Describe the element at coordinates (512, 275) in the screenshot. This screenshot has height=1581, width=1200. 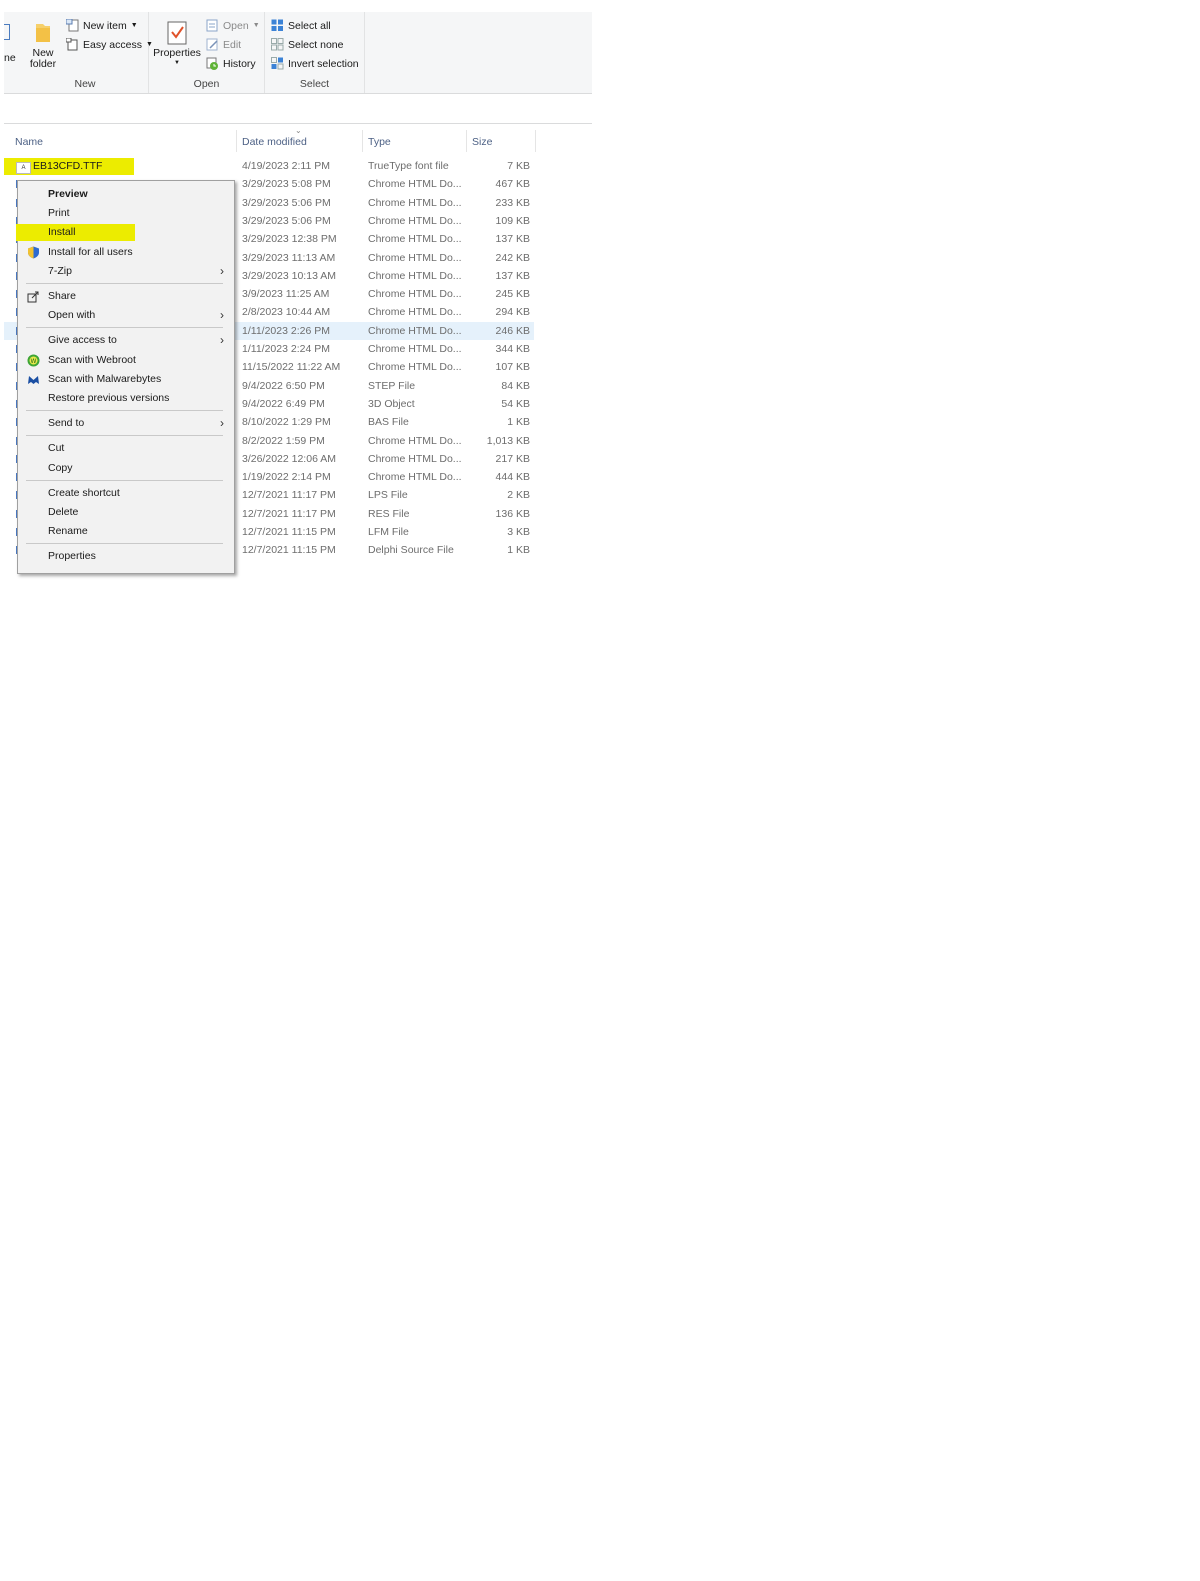
I see `file-size: 137 KB` at that location.